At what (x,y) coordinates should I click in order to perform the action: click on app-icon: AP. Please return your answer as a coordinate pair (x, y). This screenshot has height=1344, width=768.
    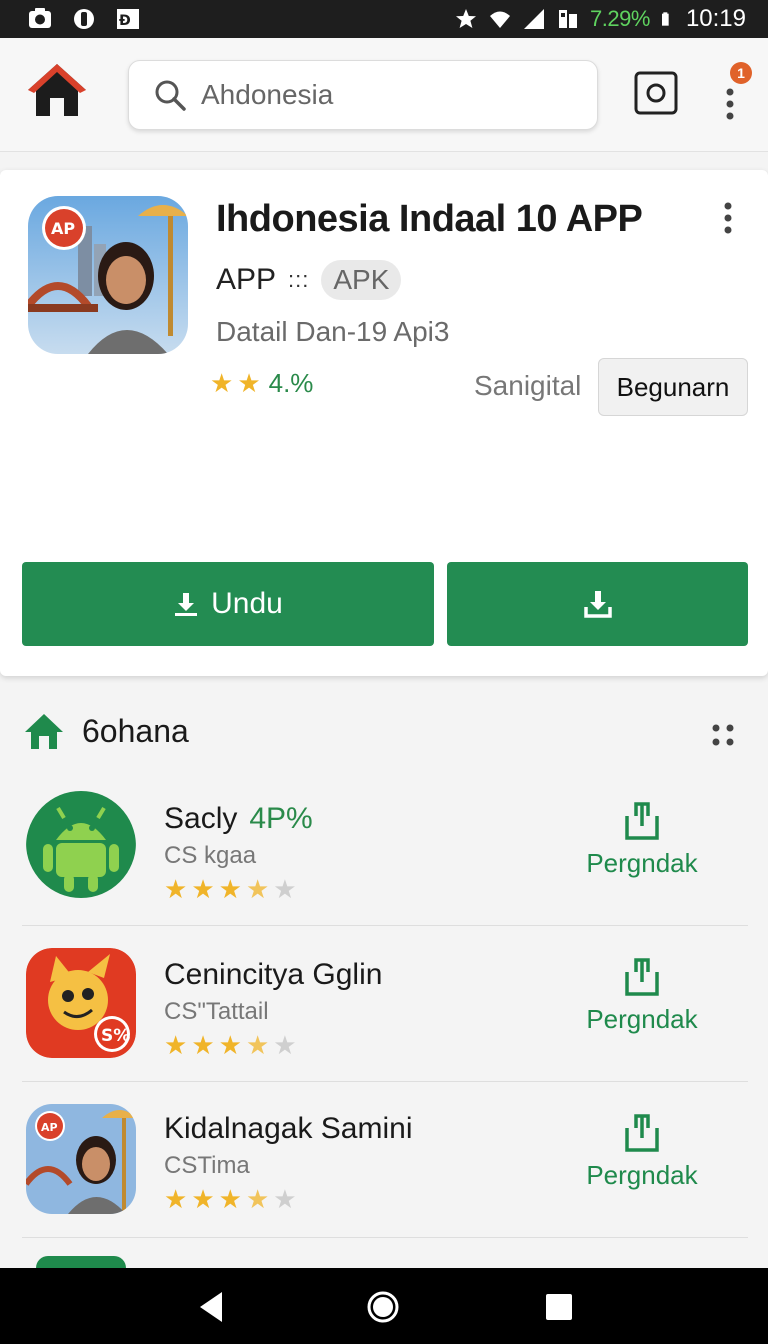
    Looking at the image, I should click on (108, 275).